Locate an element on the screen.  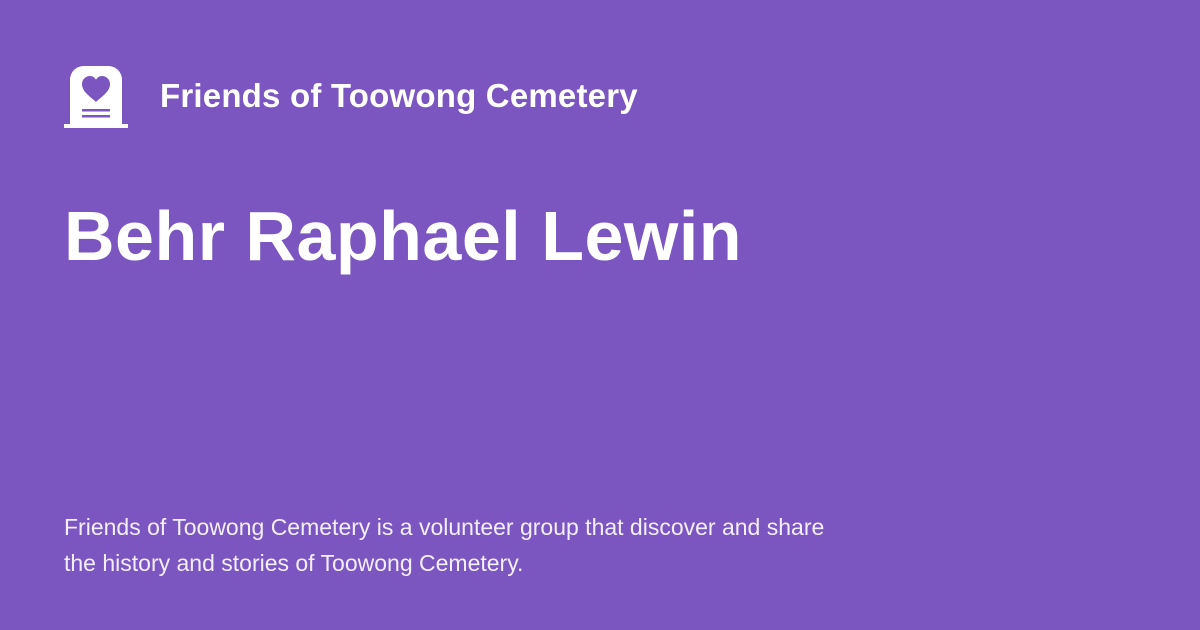
brand: Friends of Toowong Cemetery is located at coordinates (351, 96).